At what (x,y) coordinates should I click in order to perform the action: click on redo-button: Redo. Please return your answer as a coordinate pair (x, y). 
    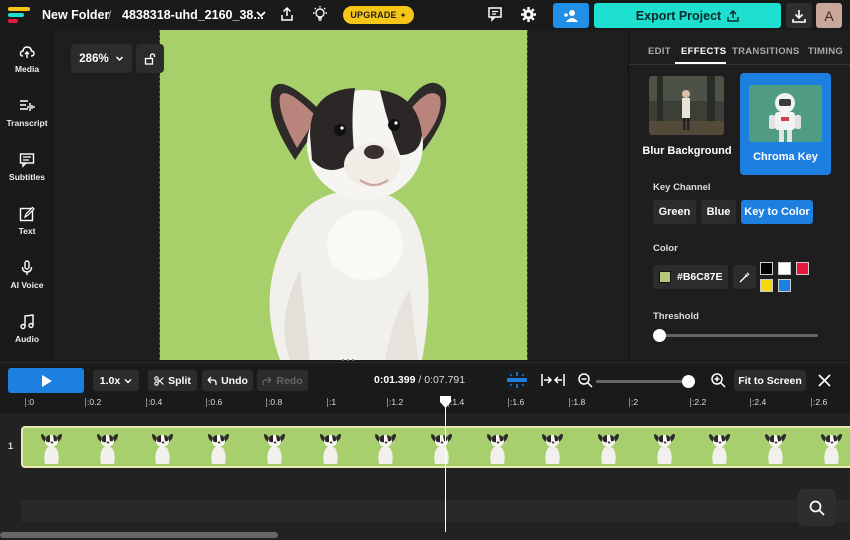
    Looking at the image, I should click on (282, 380).